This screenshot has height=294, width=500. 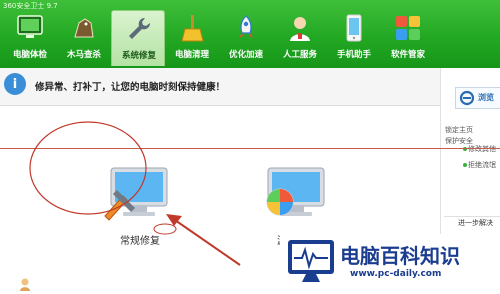 I want to click on watermark: 电脑百科知识 www.pc-daily.com, so click(x=390, y=264).